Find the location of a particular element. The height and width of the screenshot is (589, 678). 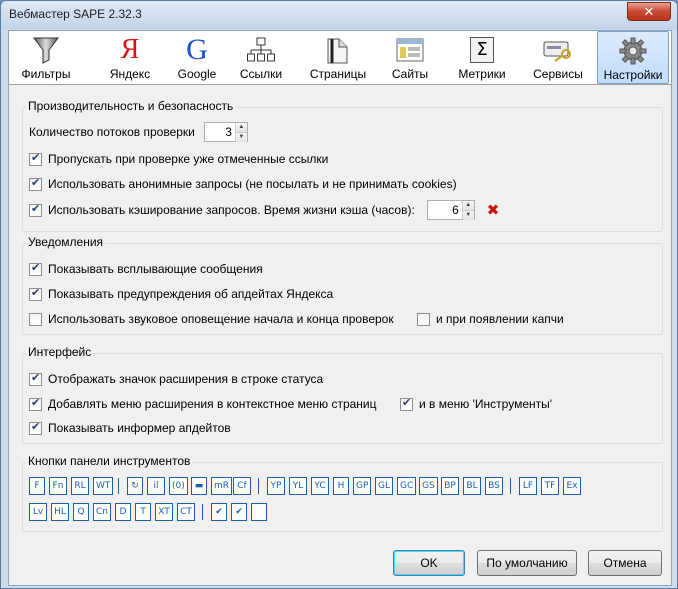

defaults-button: По умолчанию is located at coordinates (527, 563).